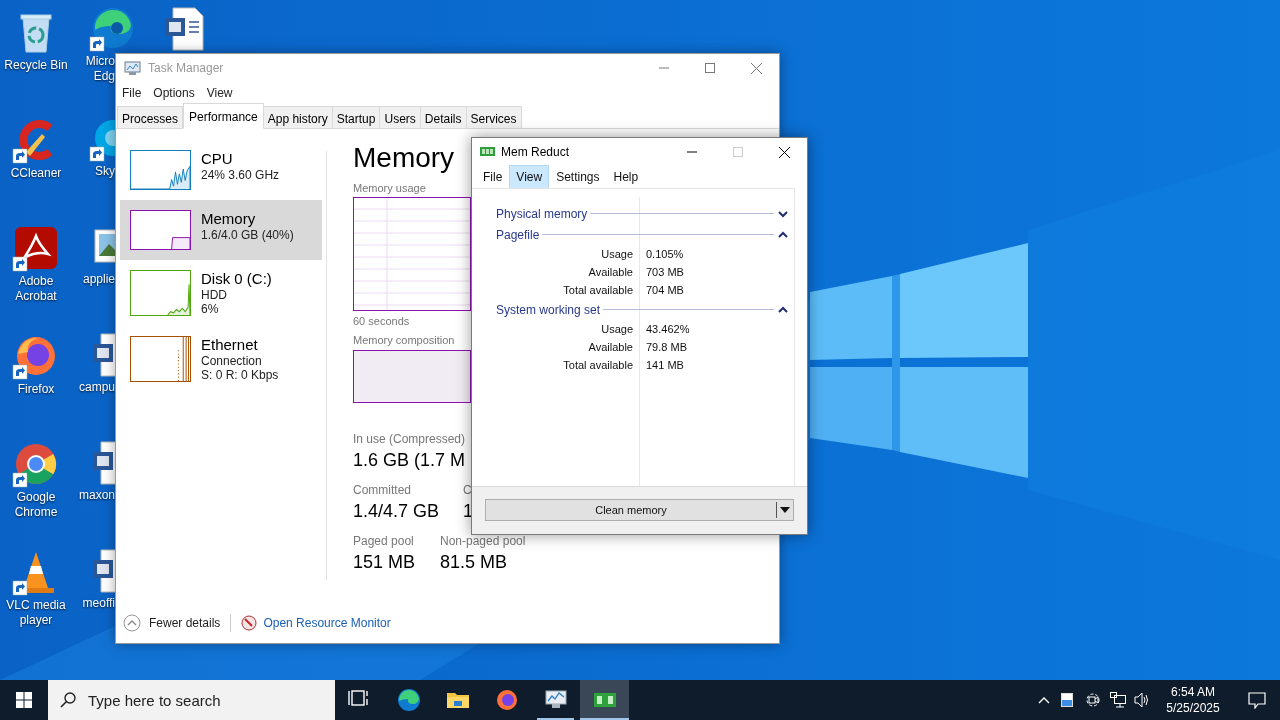 The height and width of the screenshot is (720, 1280). Describe the element at coordinates (96, 495) in the screenshot. I see `icon-label: maxon` at that location.